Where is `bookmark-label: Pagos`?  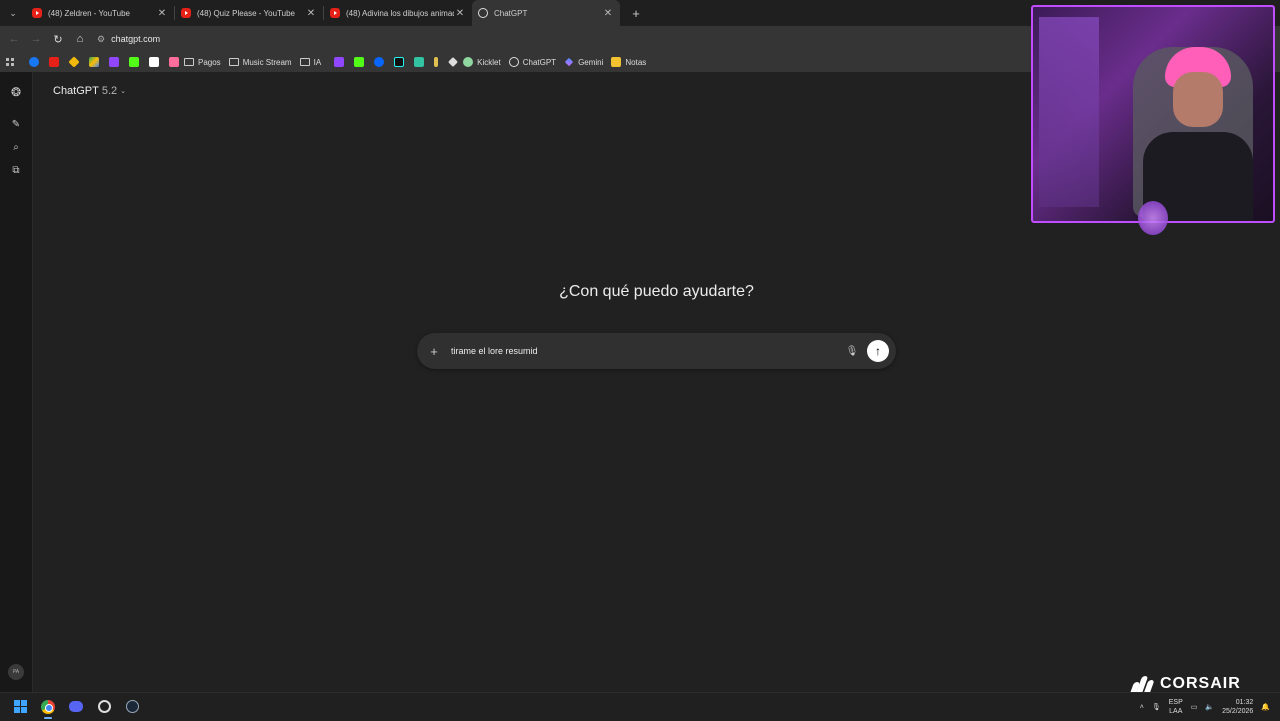 bookmark-label: Pagos is located at coordinates (209, 62).